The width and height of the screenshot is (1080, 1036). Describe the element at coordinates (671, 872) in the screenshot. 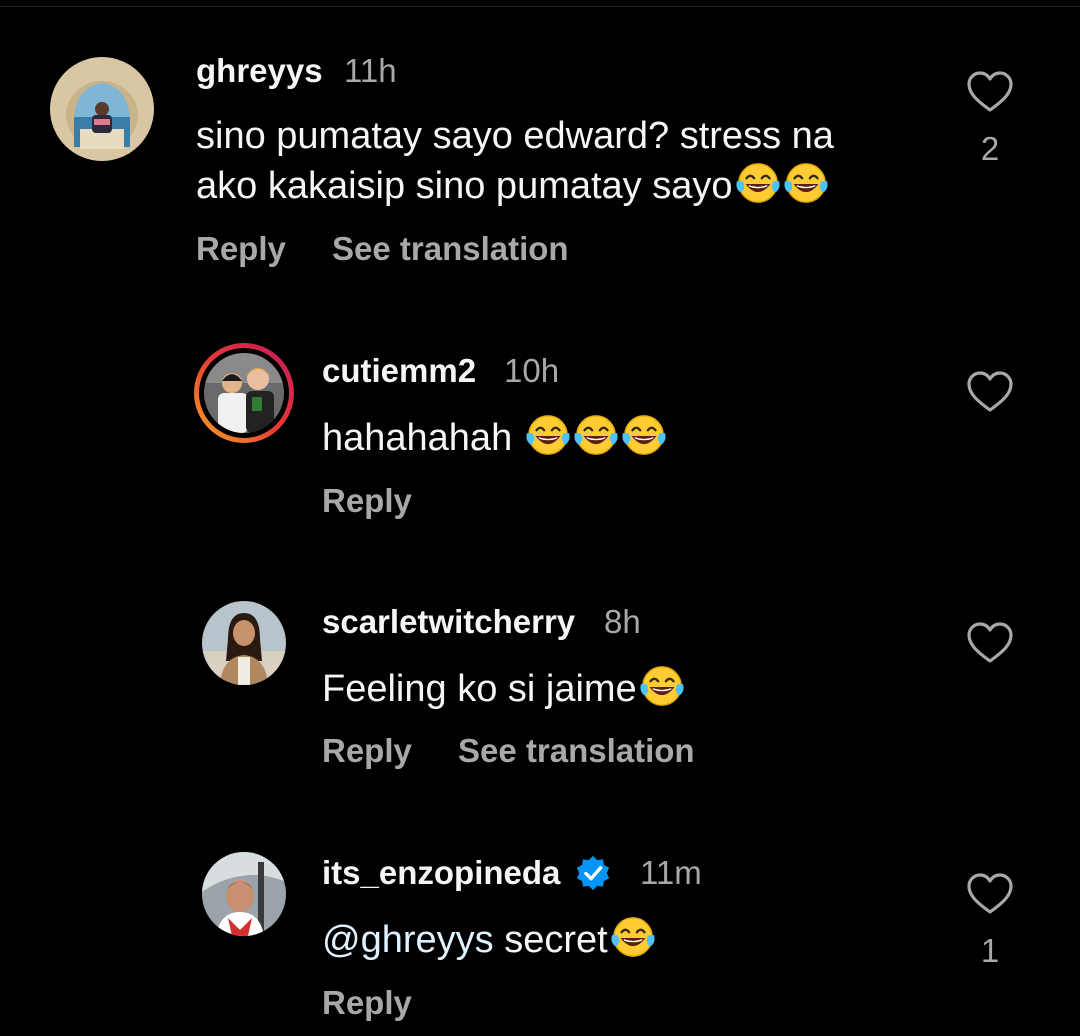

I see `timestamp: 11m` at that location.